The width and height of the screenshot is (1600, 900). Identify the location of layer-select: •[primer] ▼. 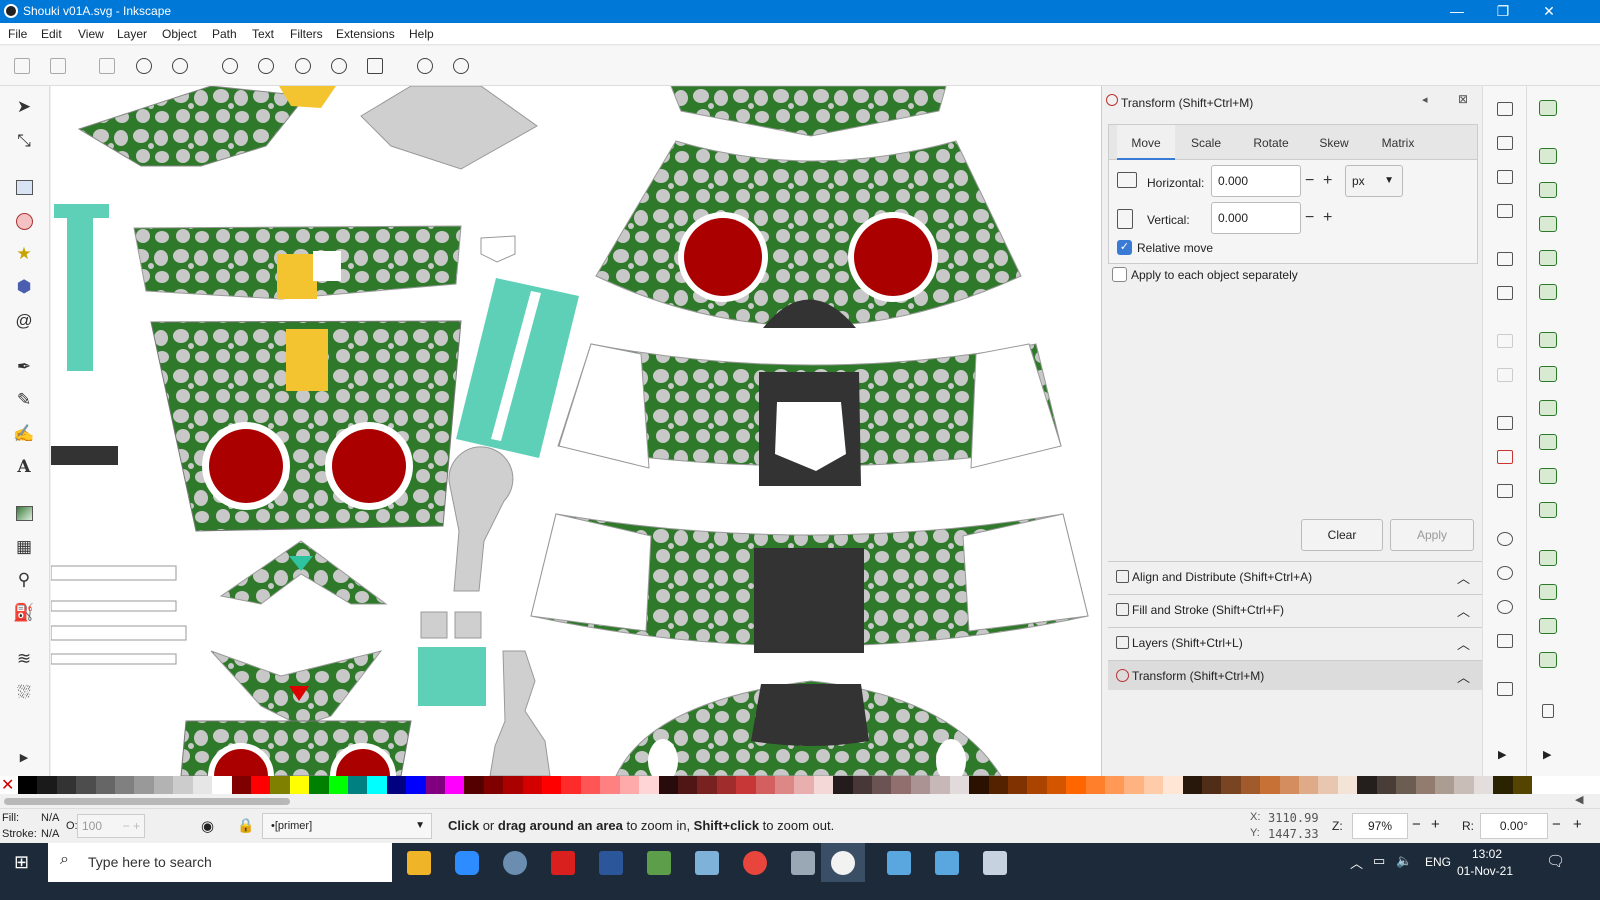
(347, 826).